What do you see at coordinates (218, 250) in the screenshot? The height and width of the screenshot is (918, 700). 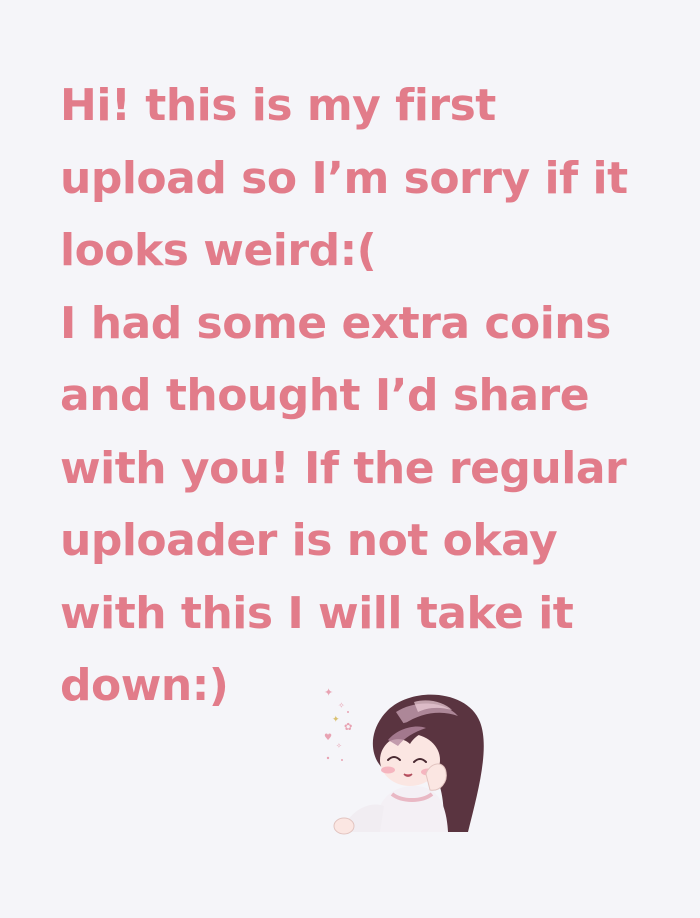 I see `message-line-3: looks weird:(` at bounding box center [218, 250].